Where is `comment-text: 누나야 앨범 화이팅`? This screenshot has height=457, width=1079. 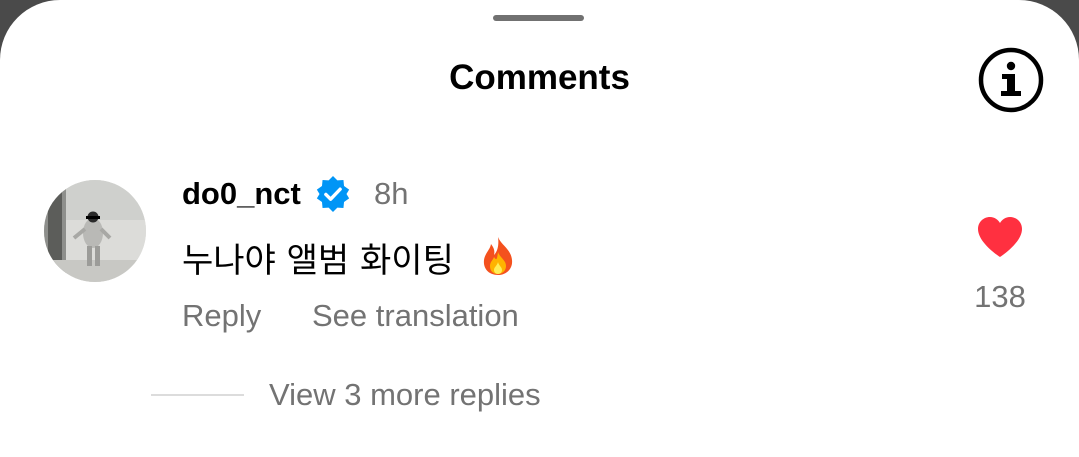
comment-text: 누나야 앨범 화이팅 is located at coordinates (318, 261).